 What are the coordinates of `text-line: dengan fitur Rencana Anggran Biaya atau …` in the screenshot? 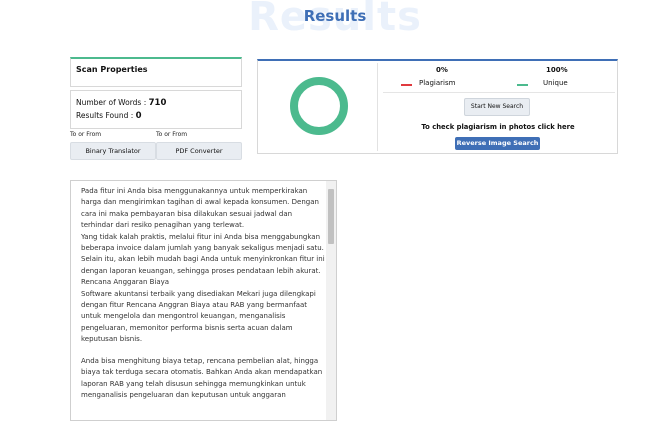 It's located at (194, 305).